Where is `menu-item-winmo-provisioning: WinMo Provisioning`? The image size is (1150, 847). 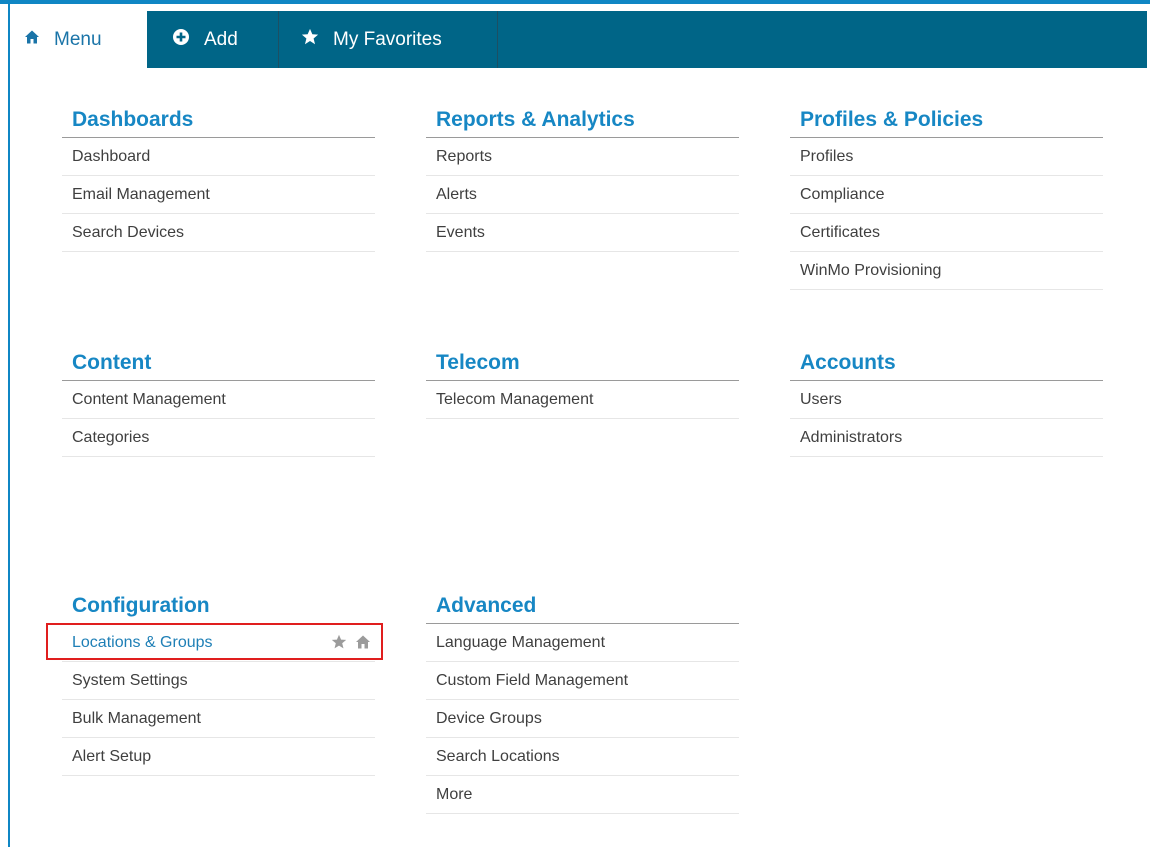
menu-item-winmo-provisioning: WinMo Provisioning is located at coordinates (946, 271).